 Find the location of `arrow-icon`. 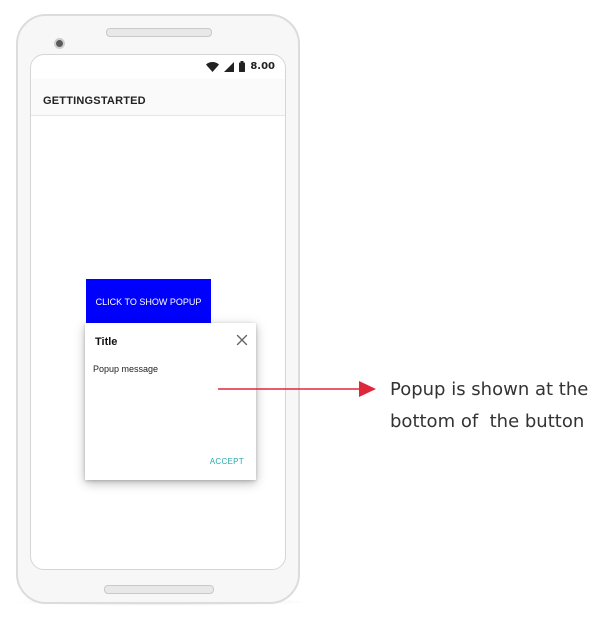

arrow-icon is located at coordinates (297, 389).